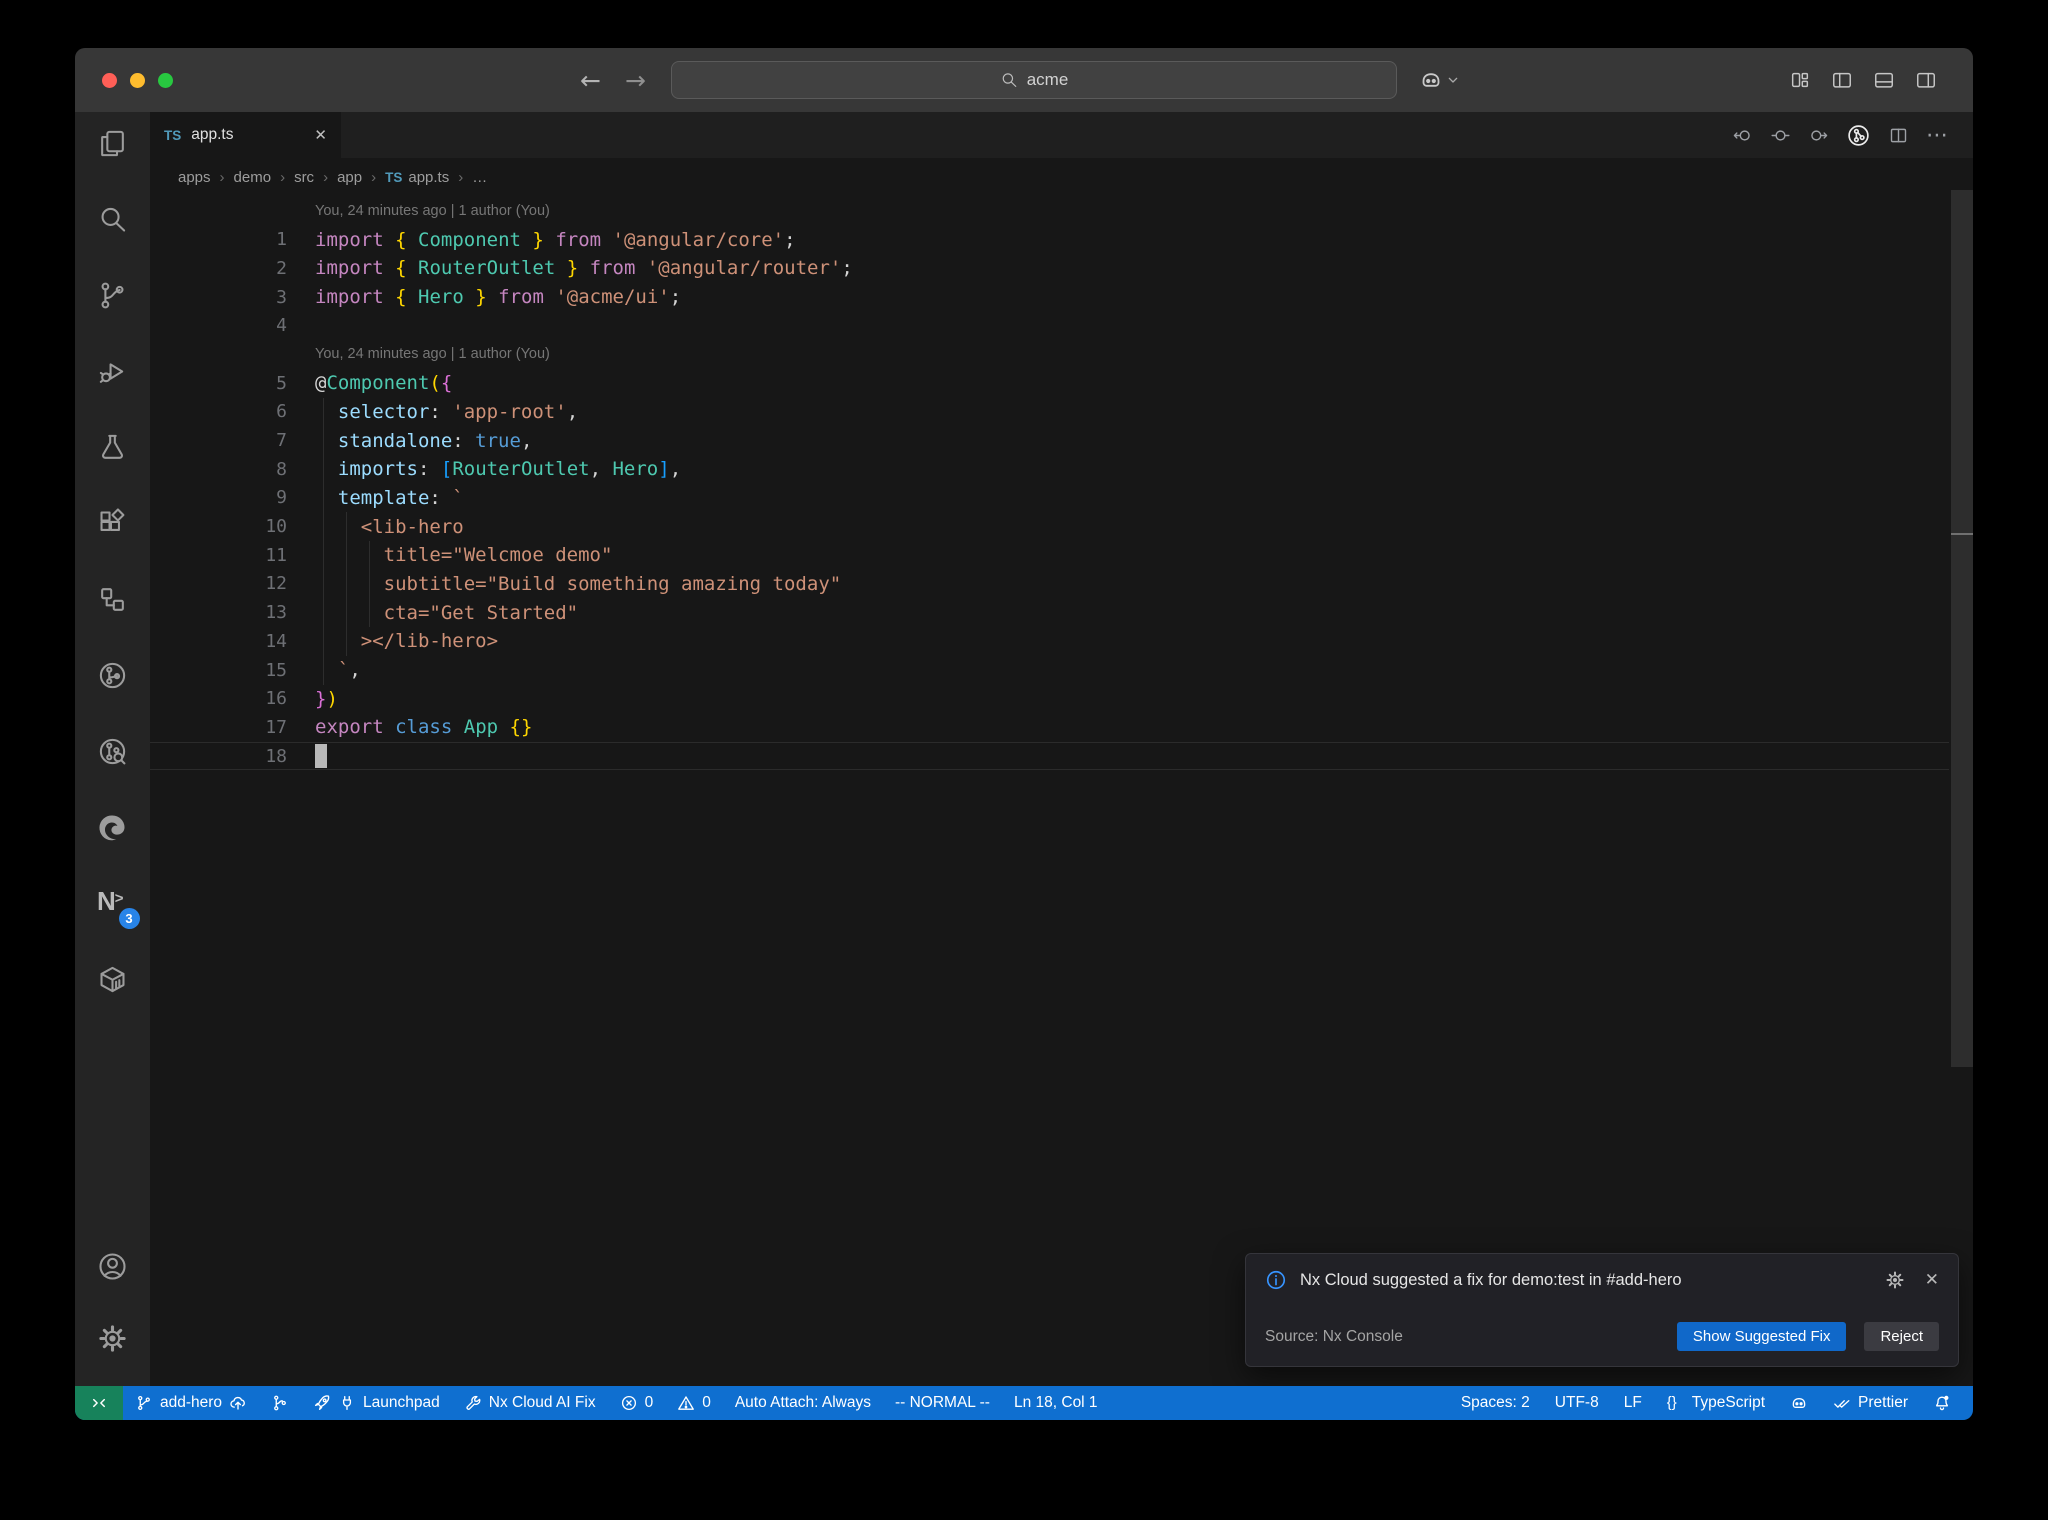 Image resolution: width=2048 pixels, height=1520 pixels. I want to click on line-number: 12, so click(276, 584).